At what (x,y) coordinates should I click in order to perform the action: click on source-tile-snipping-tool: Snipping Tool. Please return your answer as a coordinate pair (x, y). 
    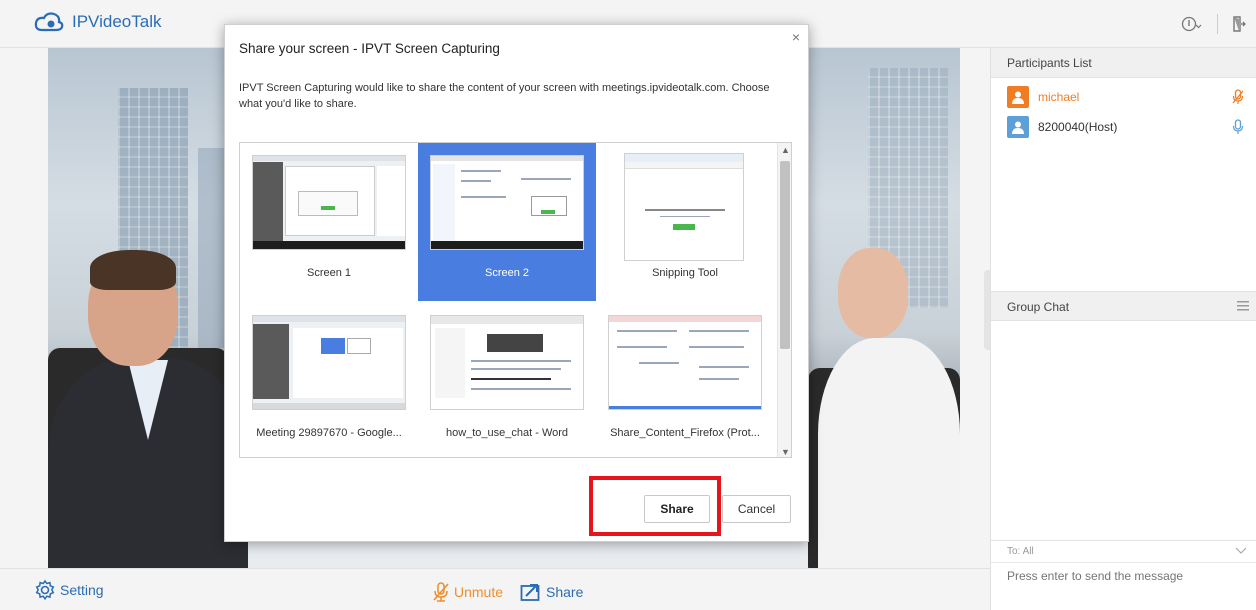
    Looking at the image, I should click on (685, 222).